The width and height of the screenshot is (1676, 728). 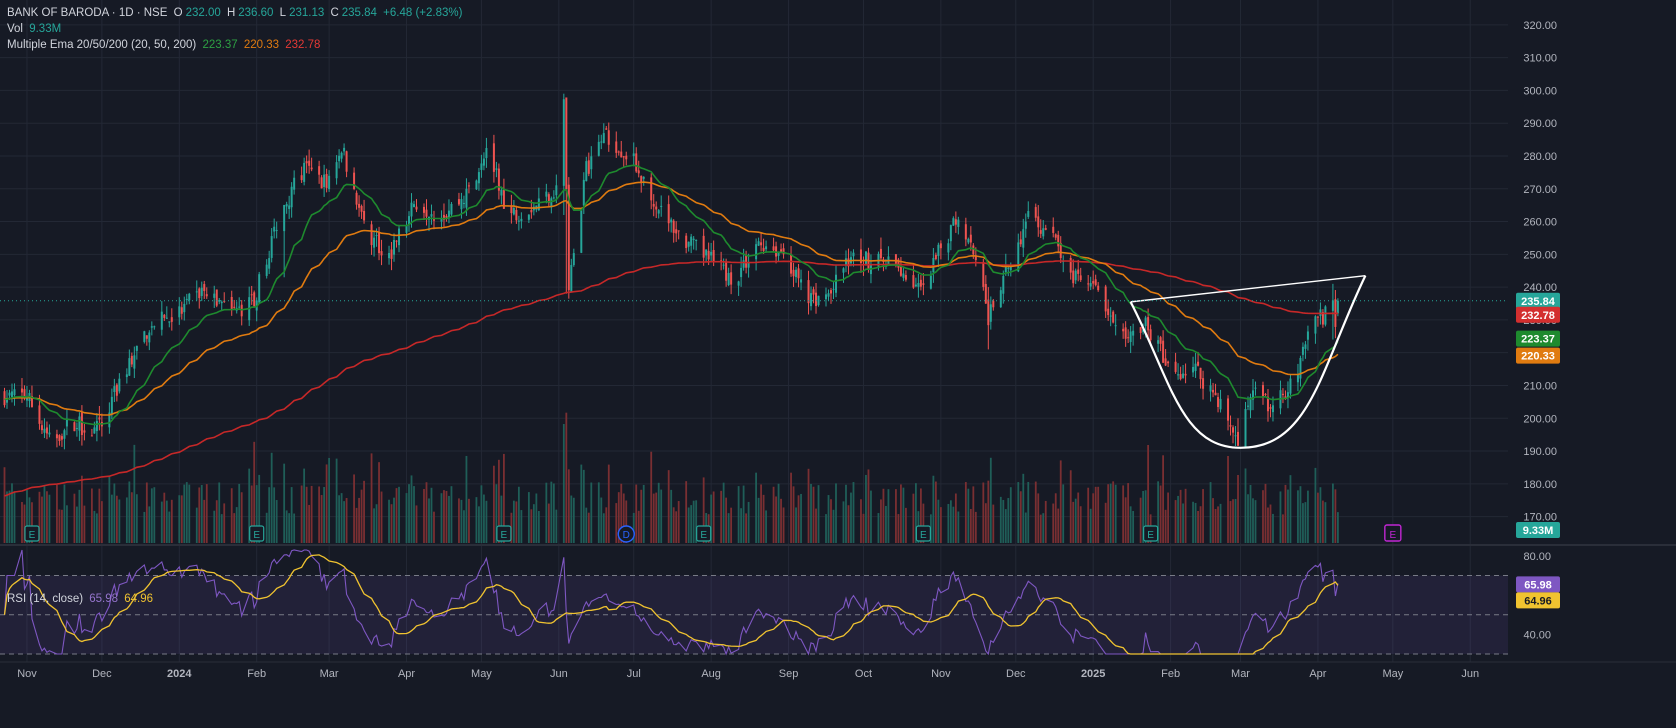 I want to click on badge-text: 64.96, so click(x=1538, y=601).